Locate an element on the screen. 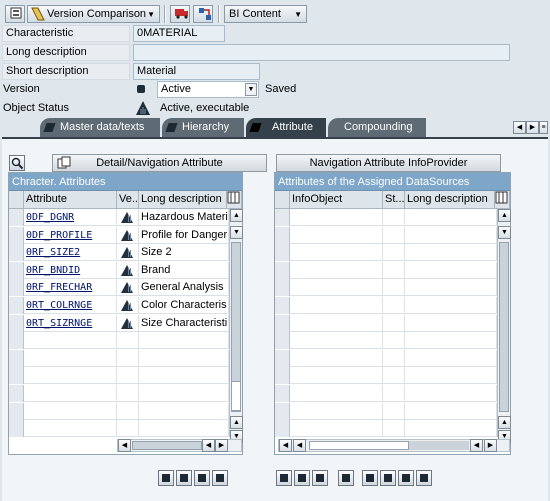  scroll-left-page-icon: ◀ is located at coordinates (299, 445).